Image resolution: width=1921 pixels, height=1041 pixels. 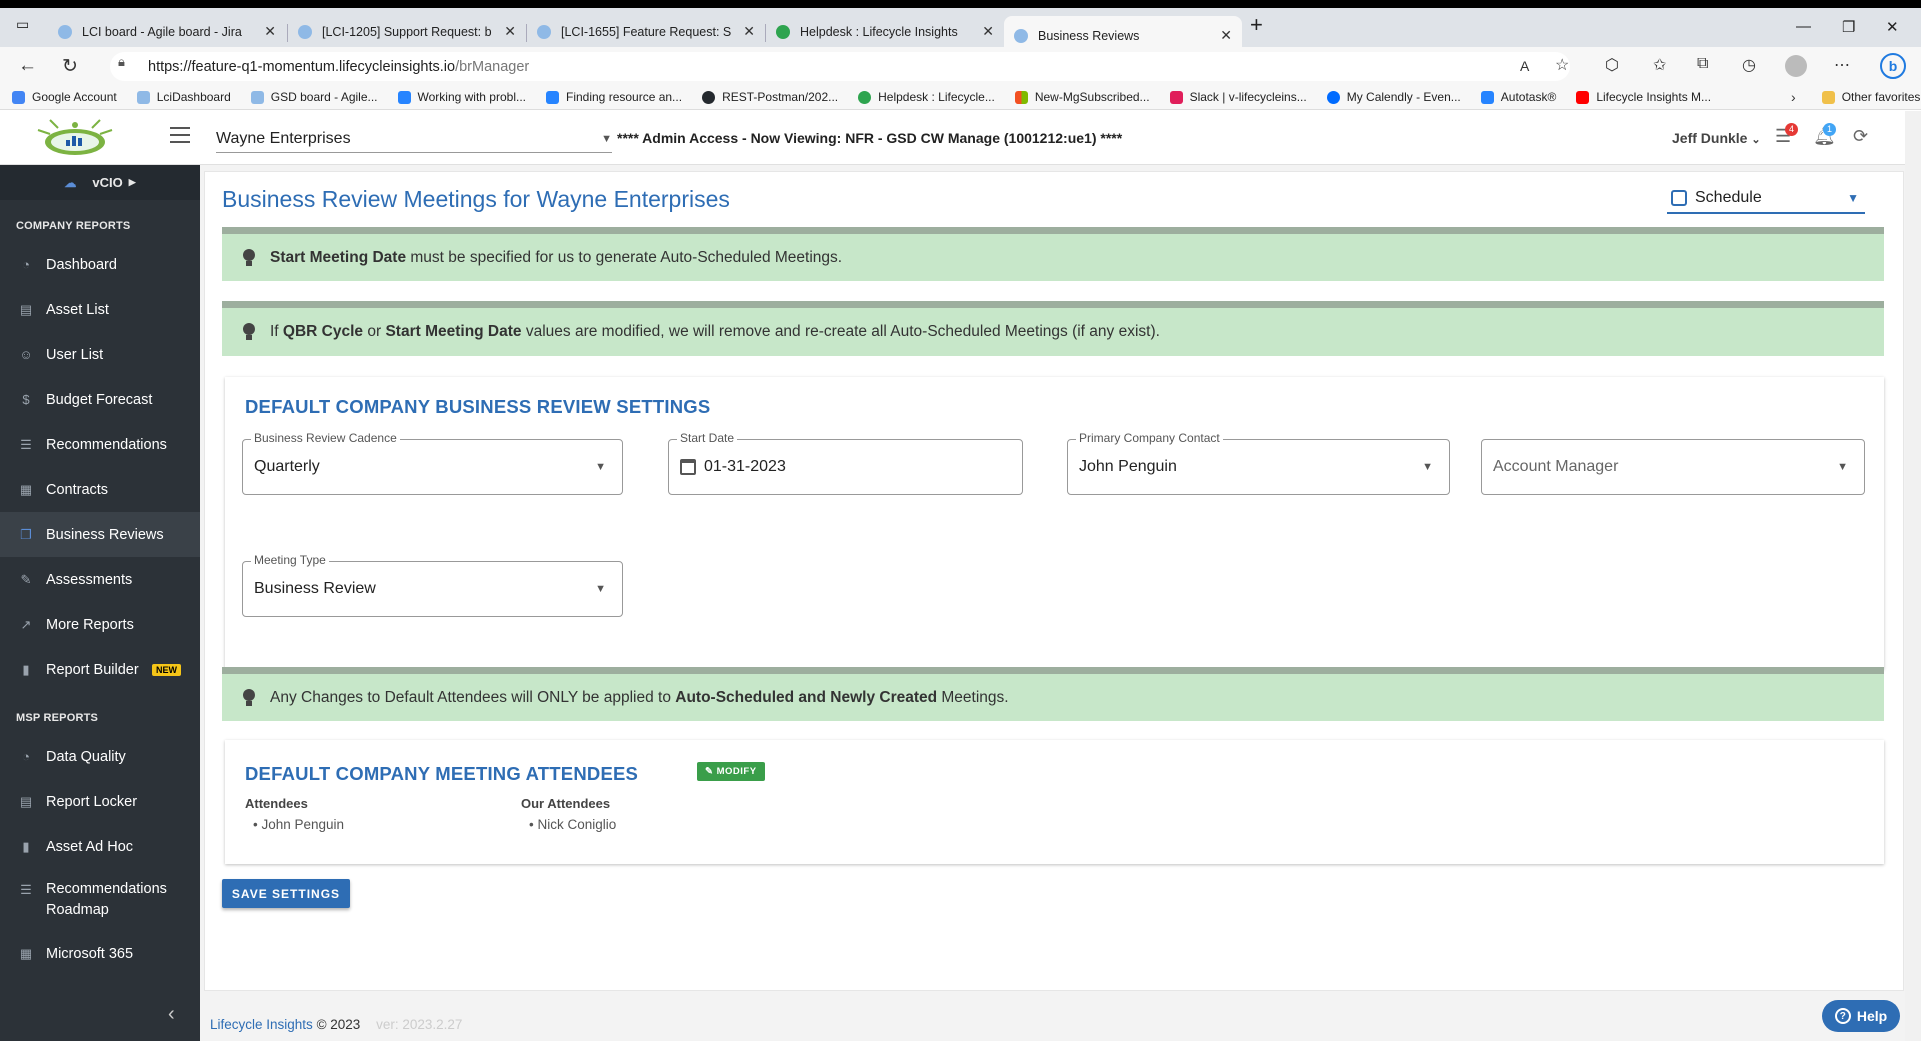 What do you see at coordinates (1913, 576) in the screenshot?
I see `page-scrollbar` at bounding box center [1913, 576].